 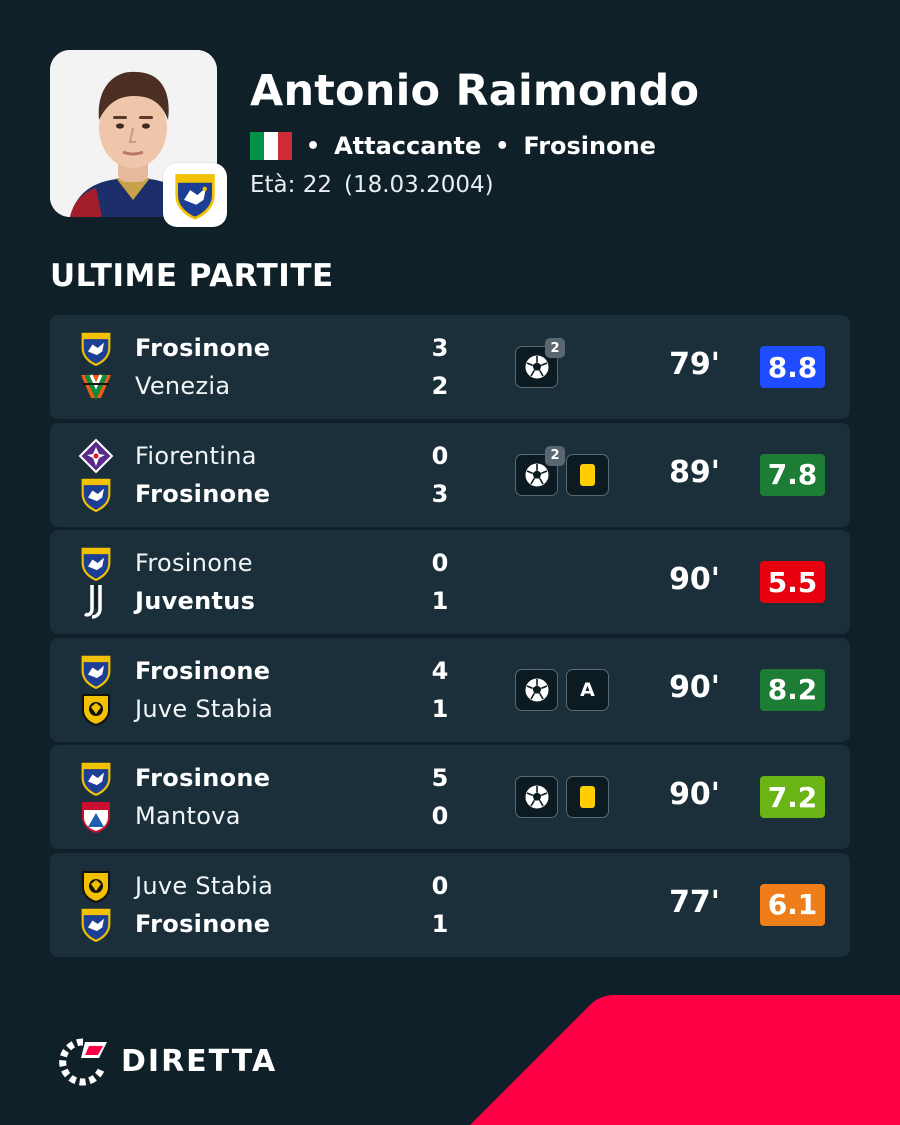 I want to click on player-meta: • Attaccante • Frosinone, so click(x=453, y=146).